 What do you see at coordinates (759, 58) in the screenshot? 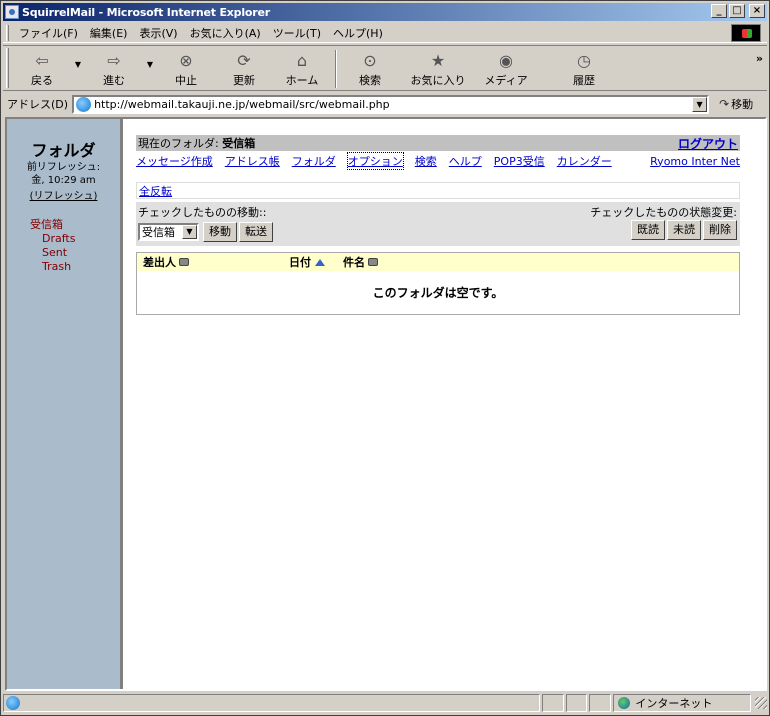
I see `toolbar-more-button: »` at bounding box center [759, 58].